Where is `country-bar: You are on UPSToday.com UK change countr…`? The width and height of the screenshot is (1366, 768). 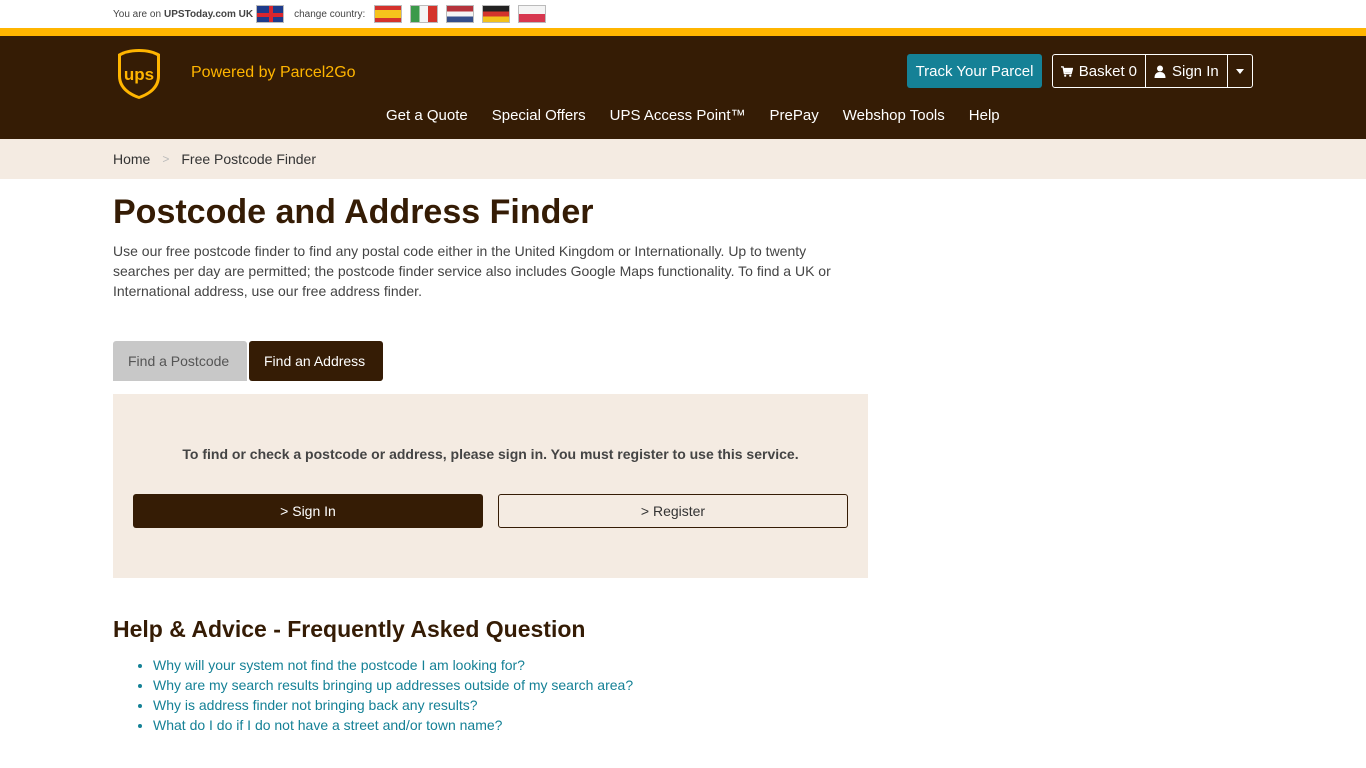 country-bar: You are on UPSToday.com UK change countr… is located at coordinates (683, 14).